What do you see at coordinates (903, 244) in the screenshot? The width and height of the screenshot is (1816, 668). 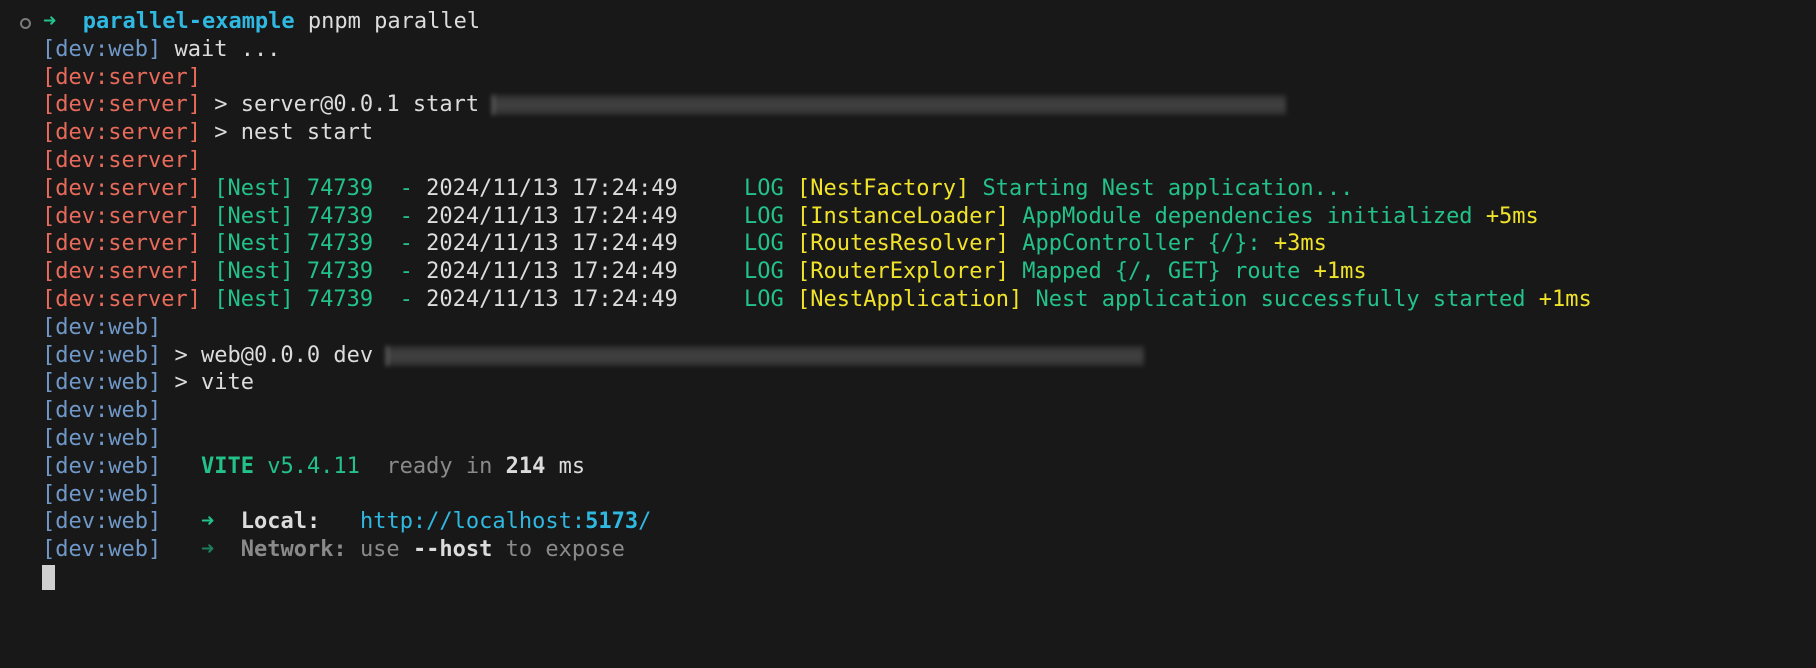 I see `log-context: [RoutesResolver]` at bounding box center [903, 244].